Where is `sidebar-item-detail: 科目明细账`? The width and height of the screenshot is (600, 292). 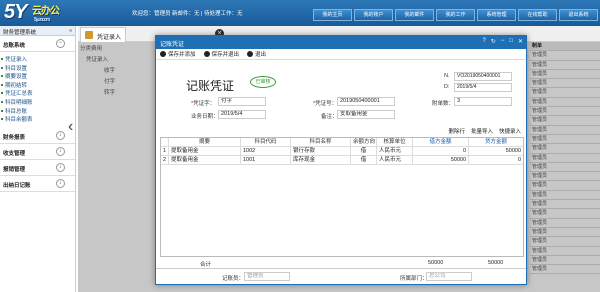 sidebar-item-detail: 科目明细账 is located at coordinates (37, 102).